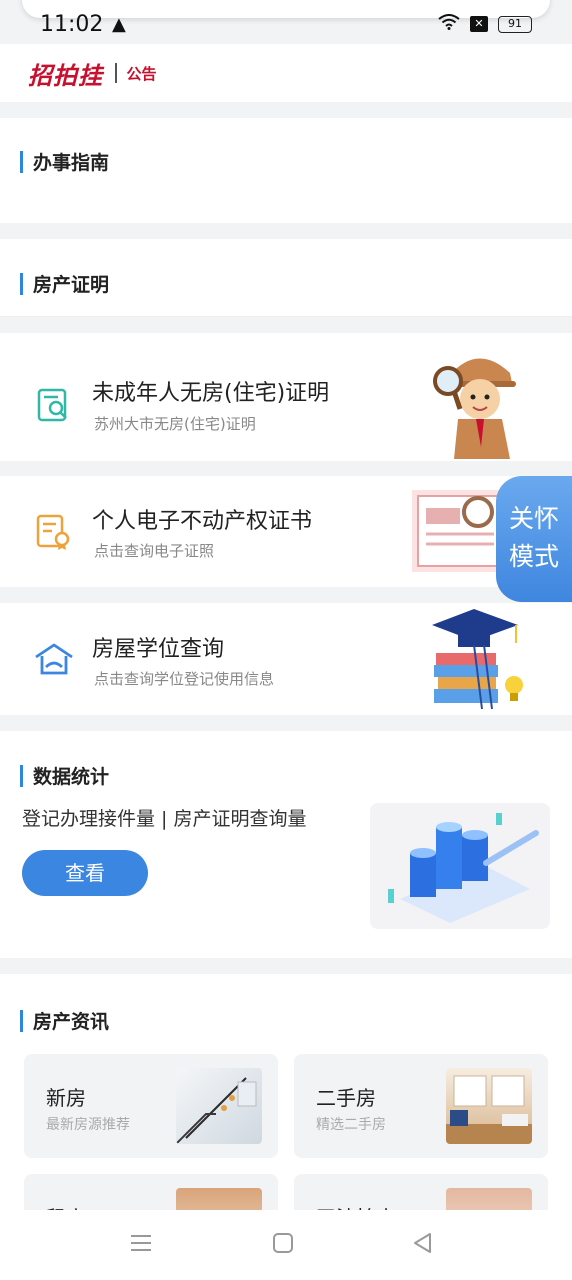 The width and height of the screenshot is (572, 1280). I want to click on certificate-illustration, so click(460, 531).